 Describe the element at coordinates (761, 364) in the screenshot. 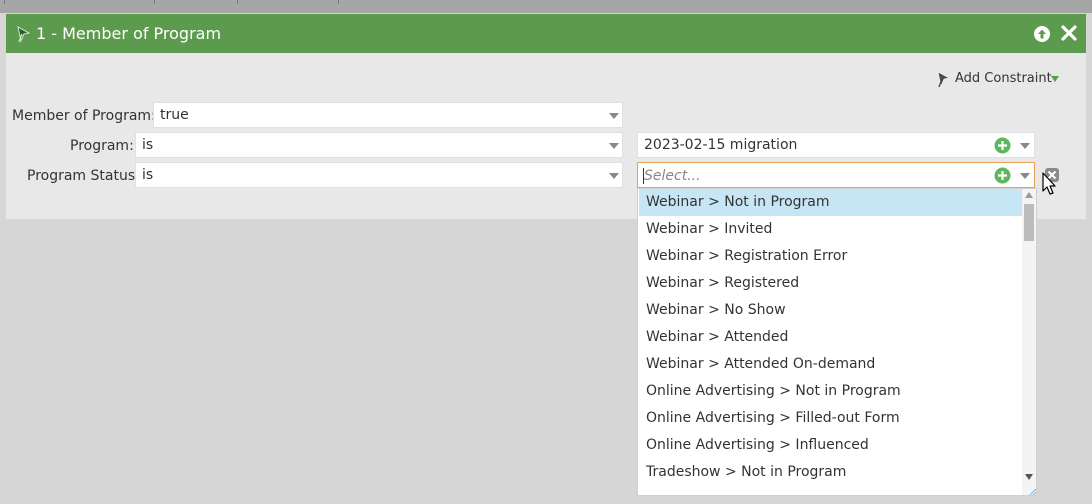

I see `dropdown-option-label: Webinar > Attended On-demand` at that location.